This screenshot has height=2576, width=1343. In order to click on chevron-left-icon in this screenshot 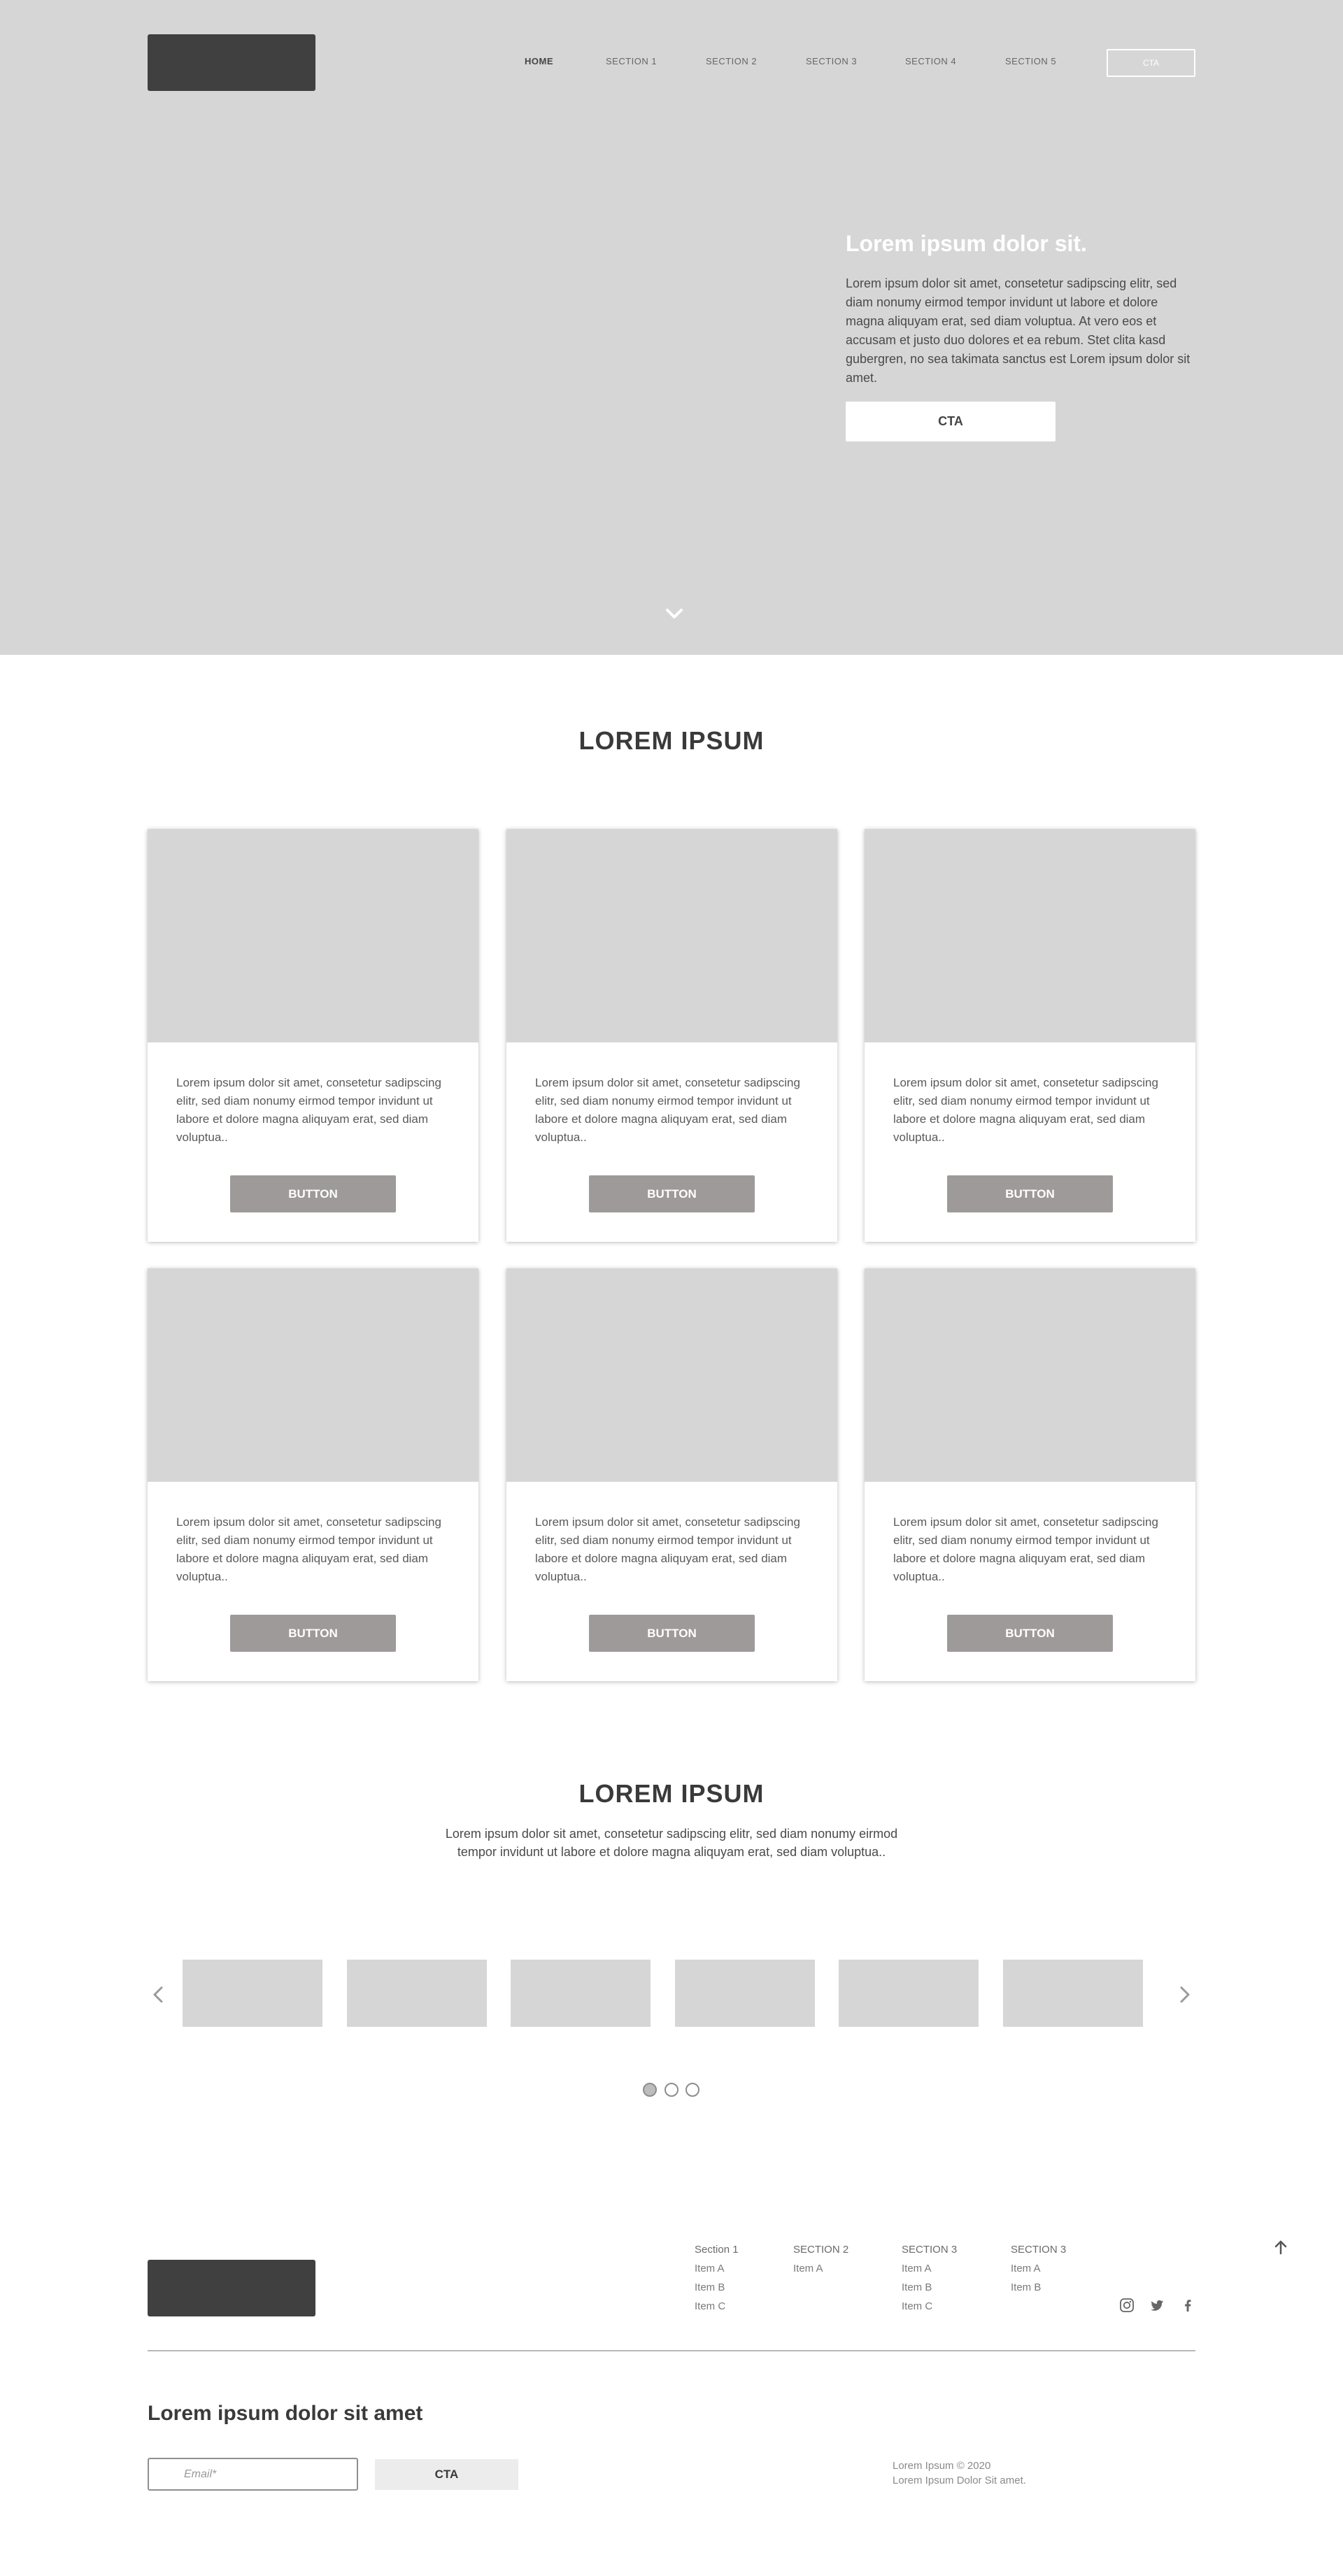, I will do `click(158, 1995)`.